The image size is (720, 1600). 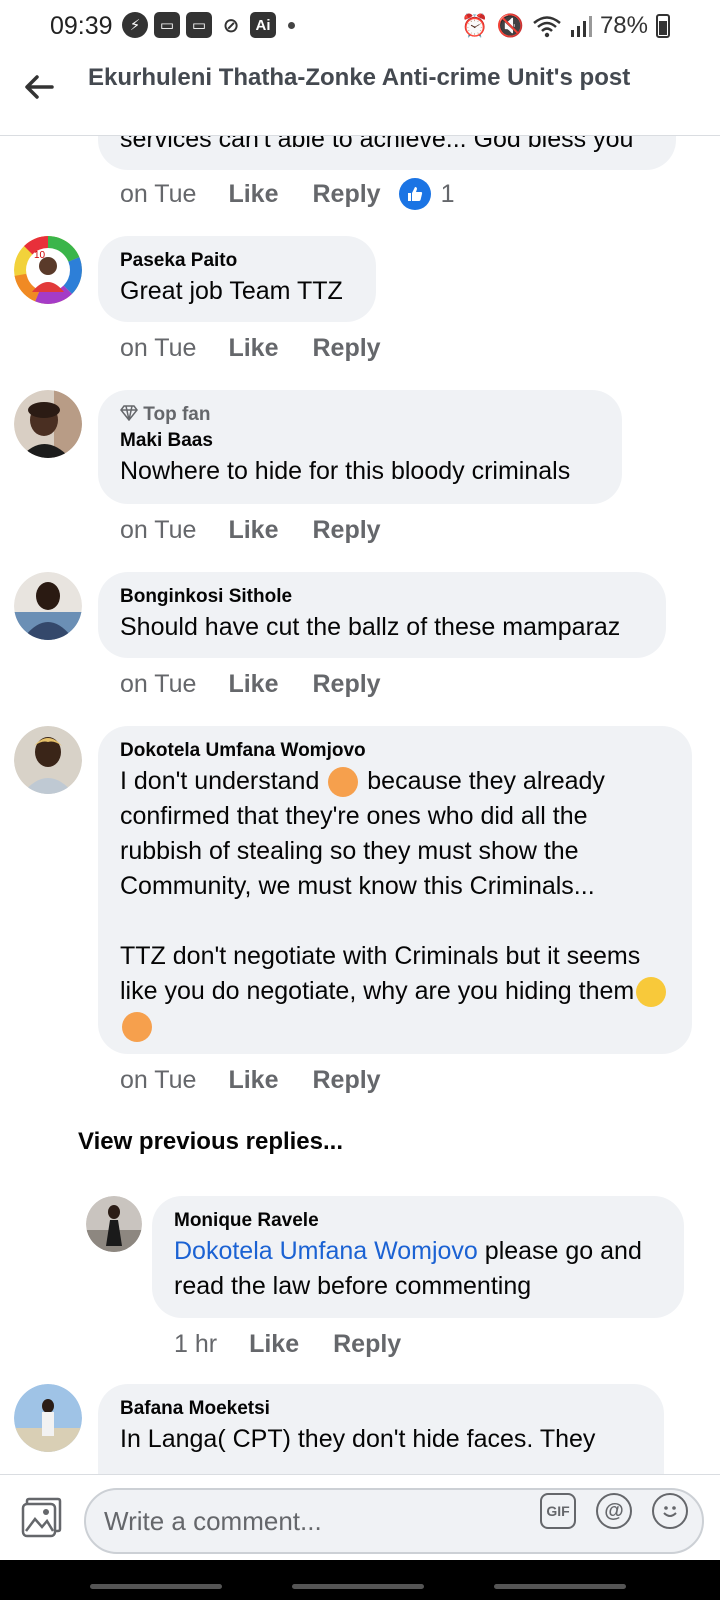 What do you see at coordinates (558, 1511) in the screenshot?
I see `gif-icon: GIF` at bounding box center [558, 1511].